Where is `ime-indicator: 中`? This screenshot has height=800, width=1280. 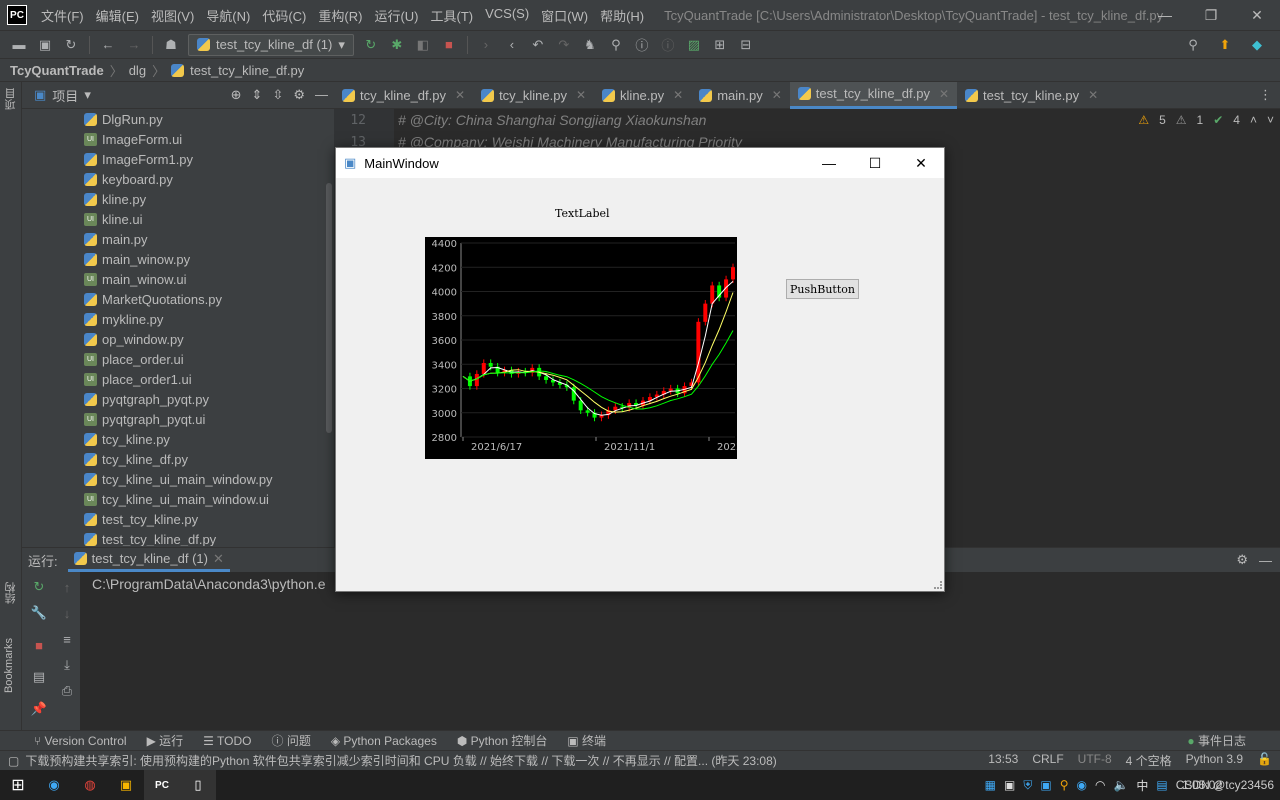
ime-indicator: 中 is located at coordinates (1142, 785).